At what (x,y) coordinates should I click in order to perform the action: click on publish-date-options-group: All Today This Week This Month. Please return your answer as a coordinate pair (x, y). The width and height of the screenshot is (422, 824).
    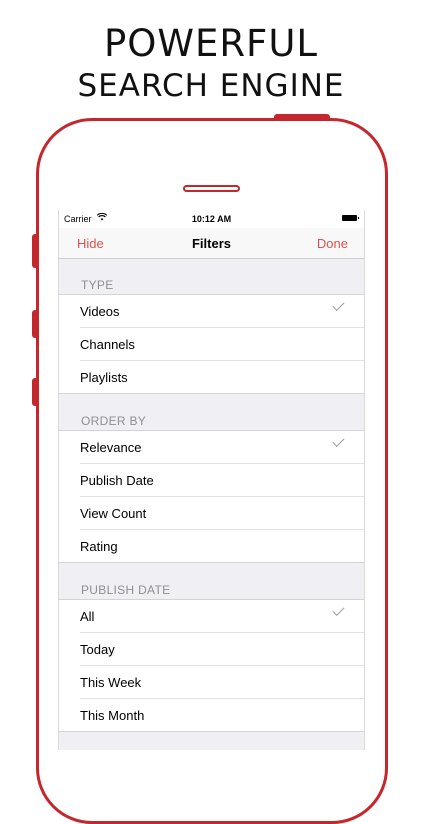
    Looking at the image, I should click on (211, 665).